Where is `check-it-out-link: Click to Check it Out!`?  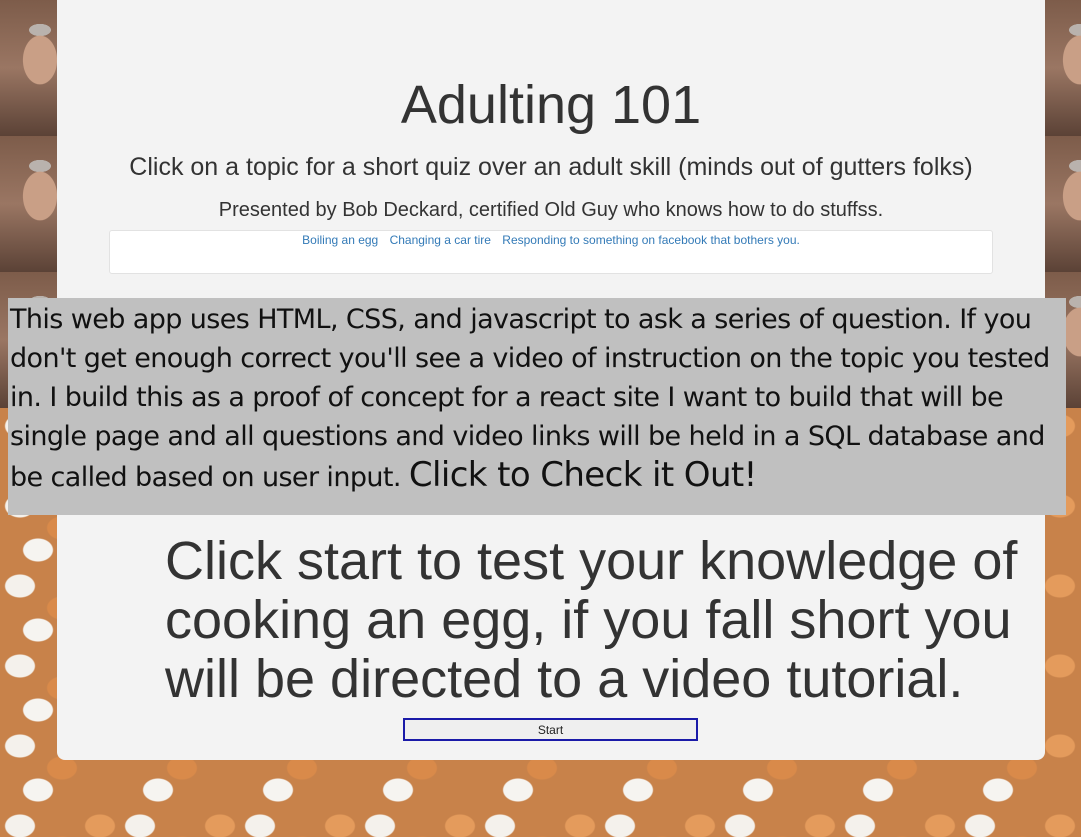 check-it-out-link: Click to Check it Out! is located at coordinates (583, 475).